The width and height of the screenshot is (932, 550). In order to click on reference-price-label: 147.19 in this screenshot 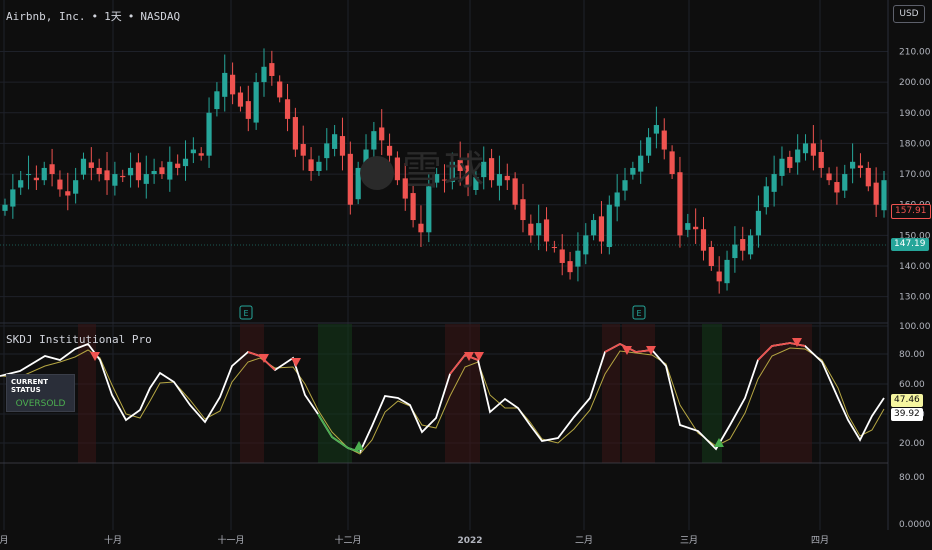, I will do `click(910, 244)`.